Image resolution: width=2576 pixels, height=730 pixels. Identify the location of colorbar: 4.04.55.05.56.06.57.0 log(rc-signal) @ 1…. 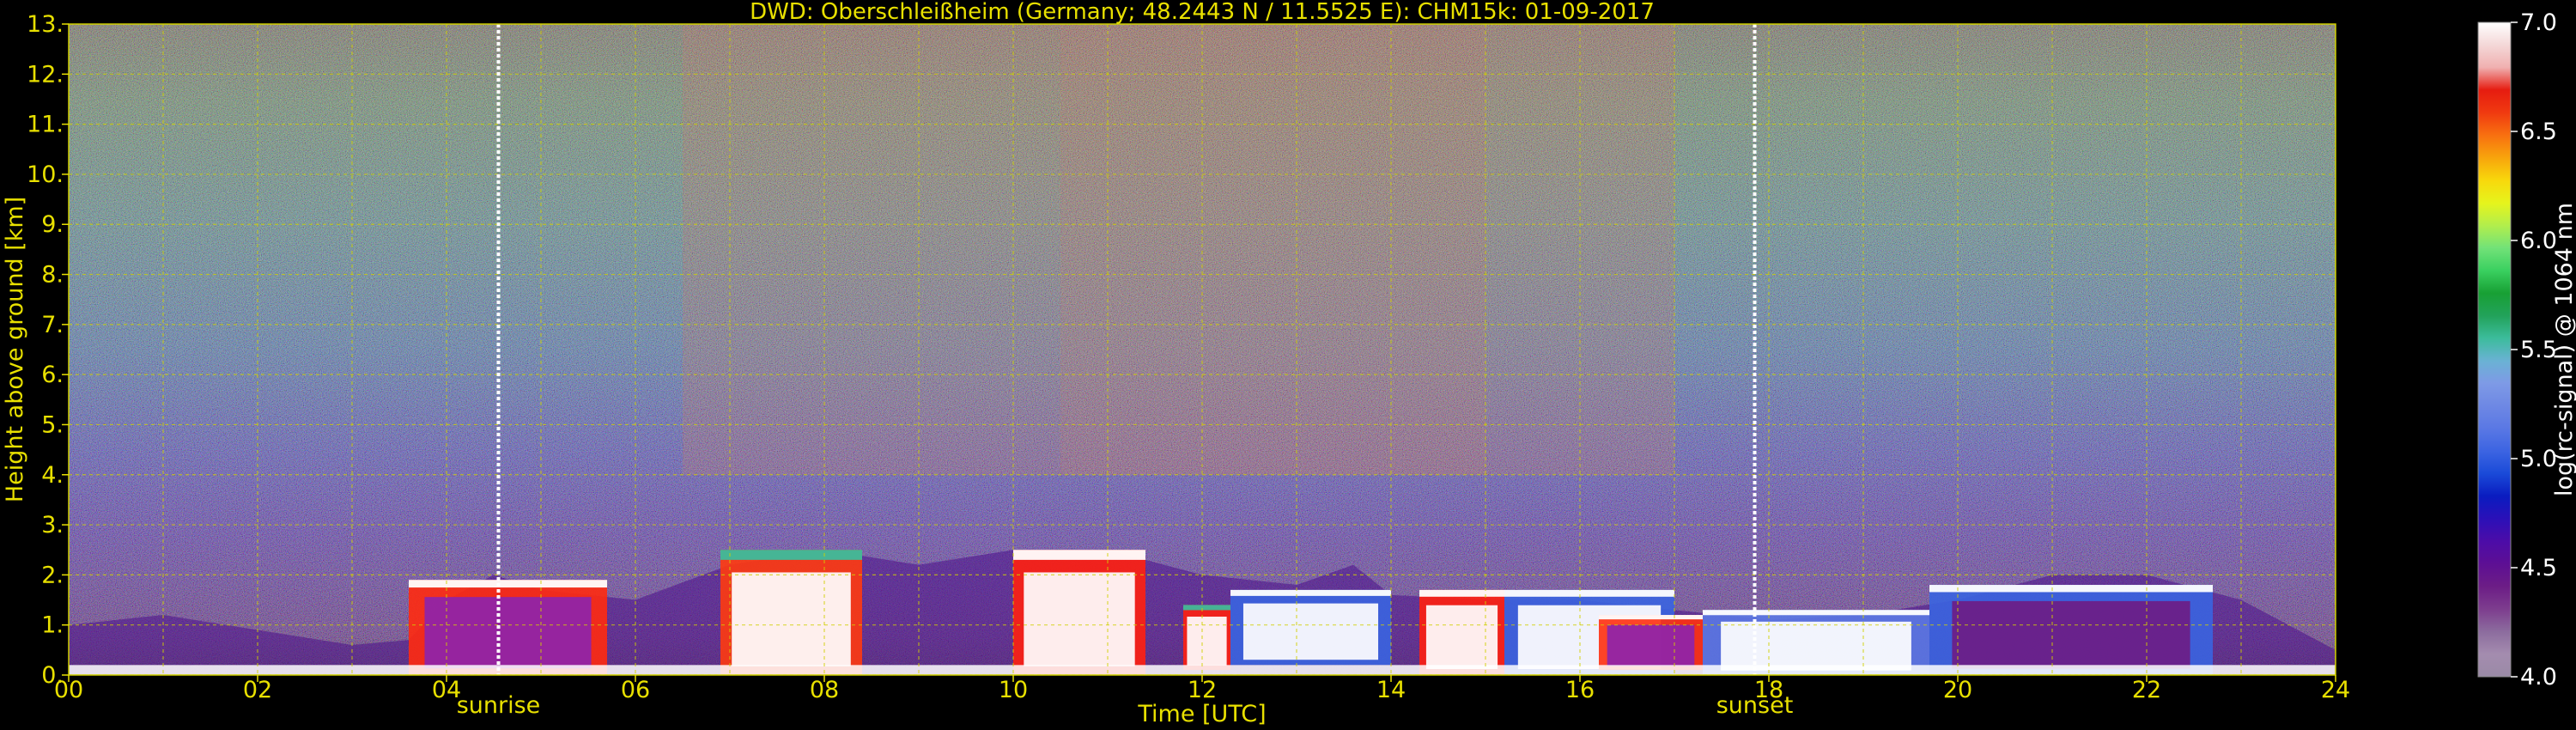
(2526, 349).